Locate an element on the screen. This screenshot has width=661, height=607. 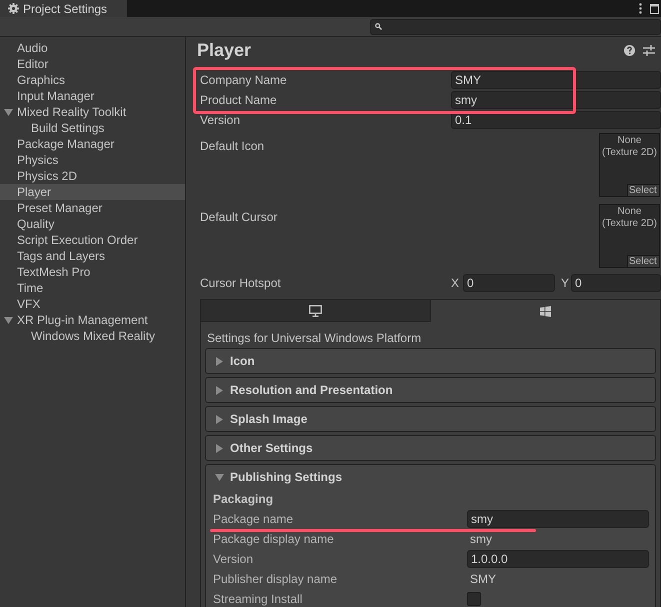
sidebar-item: Physics is located at coordinates (92, 160).